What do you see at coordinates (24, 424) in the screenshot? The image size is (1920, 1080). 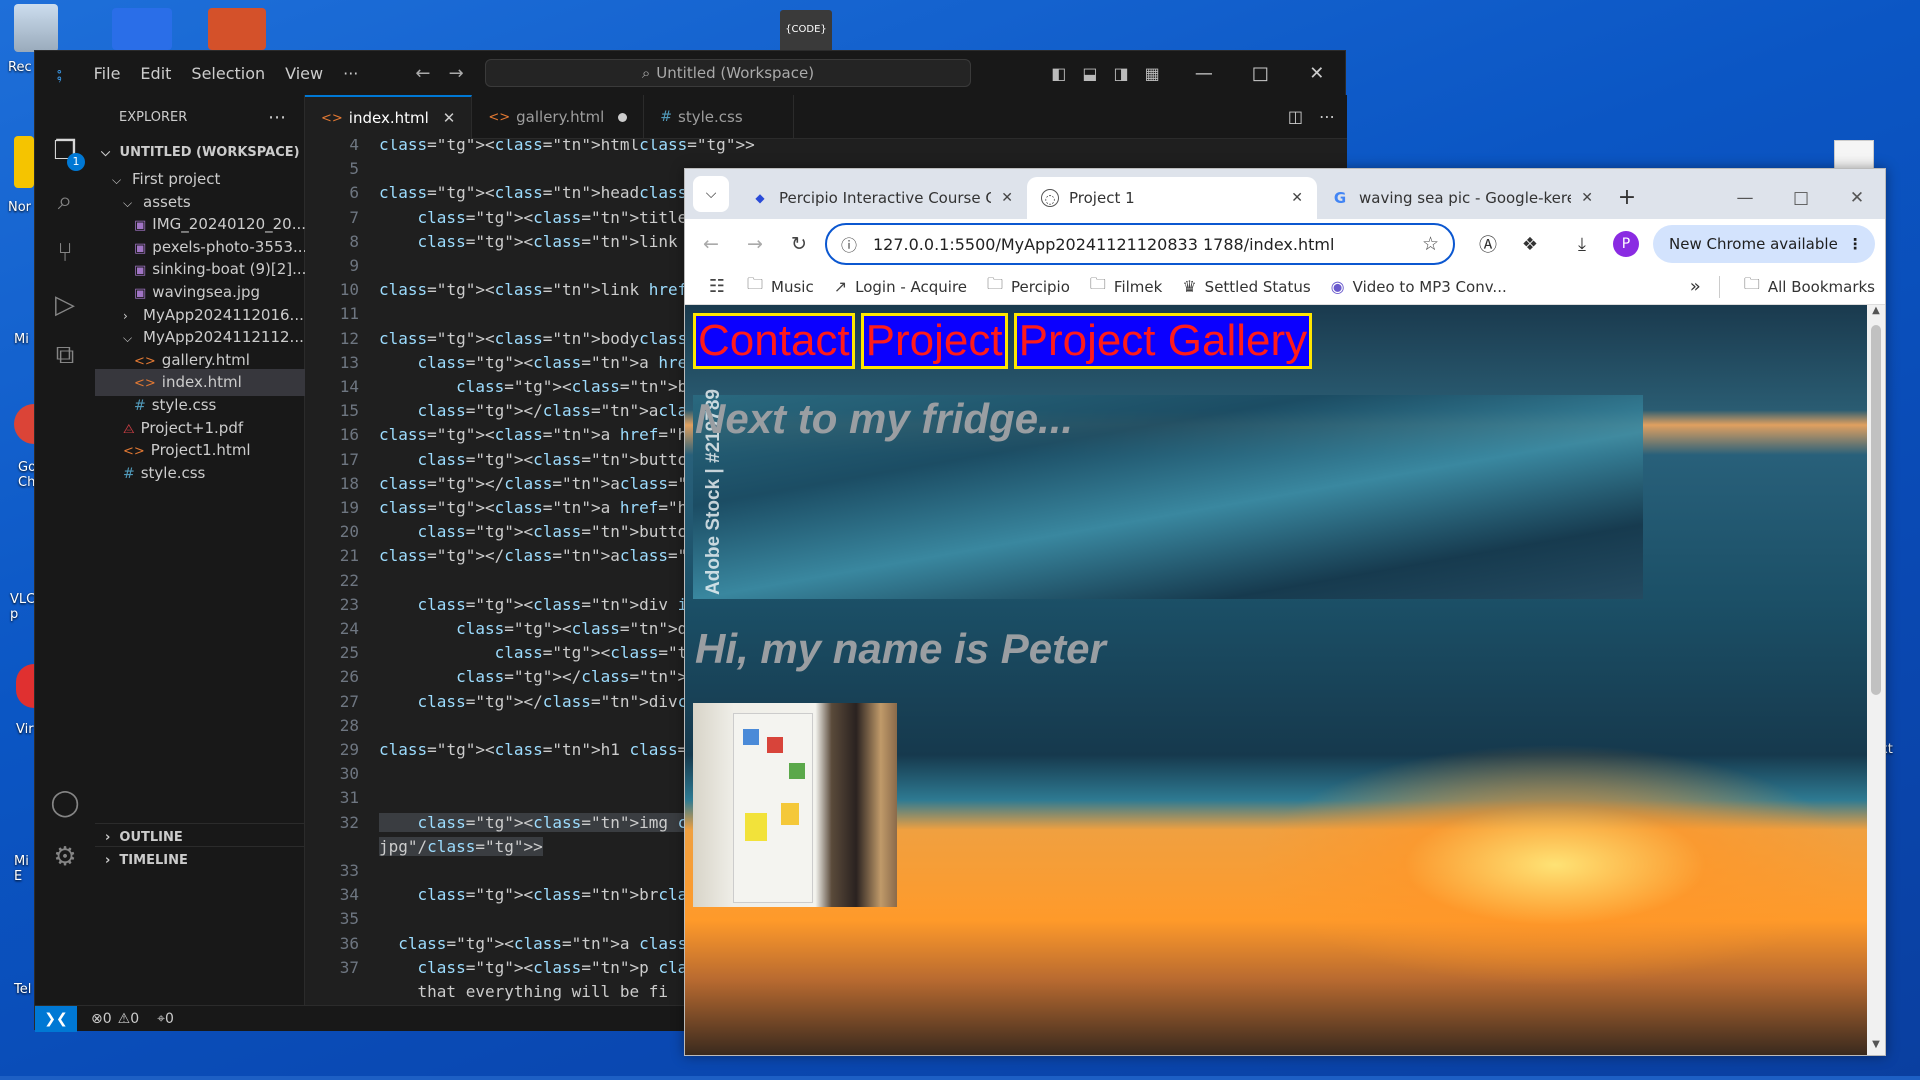 I see `chrome-desktop-icon` at bounding box center [24, 424].